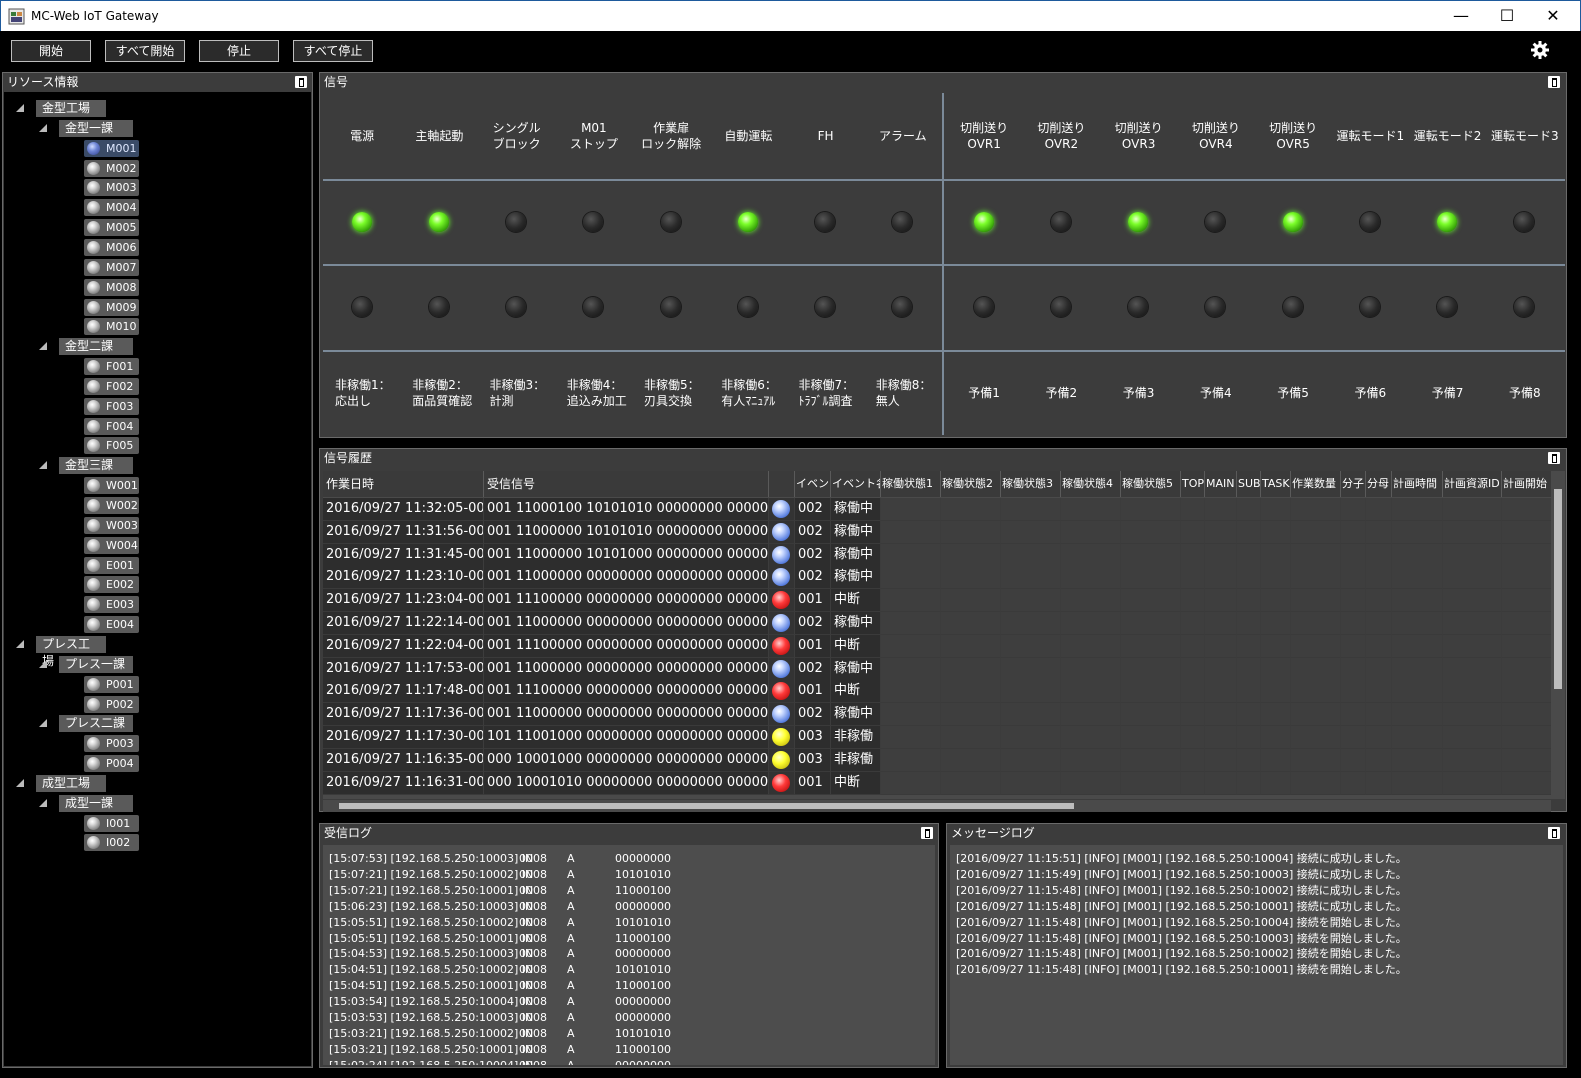 The width and height of the screenshot is (1581, 1078). Describe the element at coordinates (782, 484) in the screenshot. I see `column-header` at that location.